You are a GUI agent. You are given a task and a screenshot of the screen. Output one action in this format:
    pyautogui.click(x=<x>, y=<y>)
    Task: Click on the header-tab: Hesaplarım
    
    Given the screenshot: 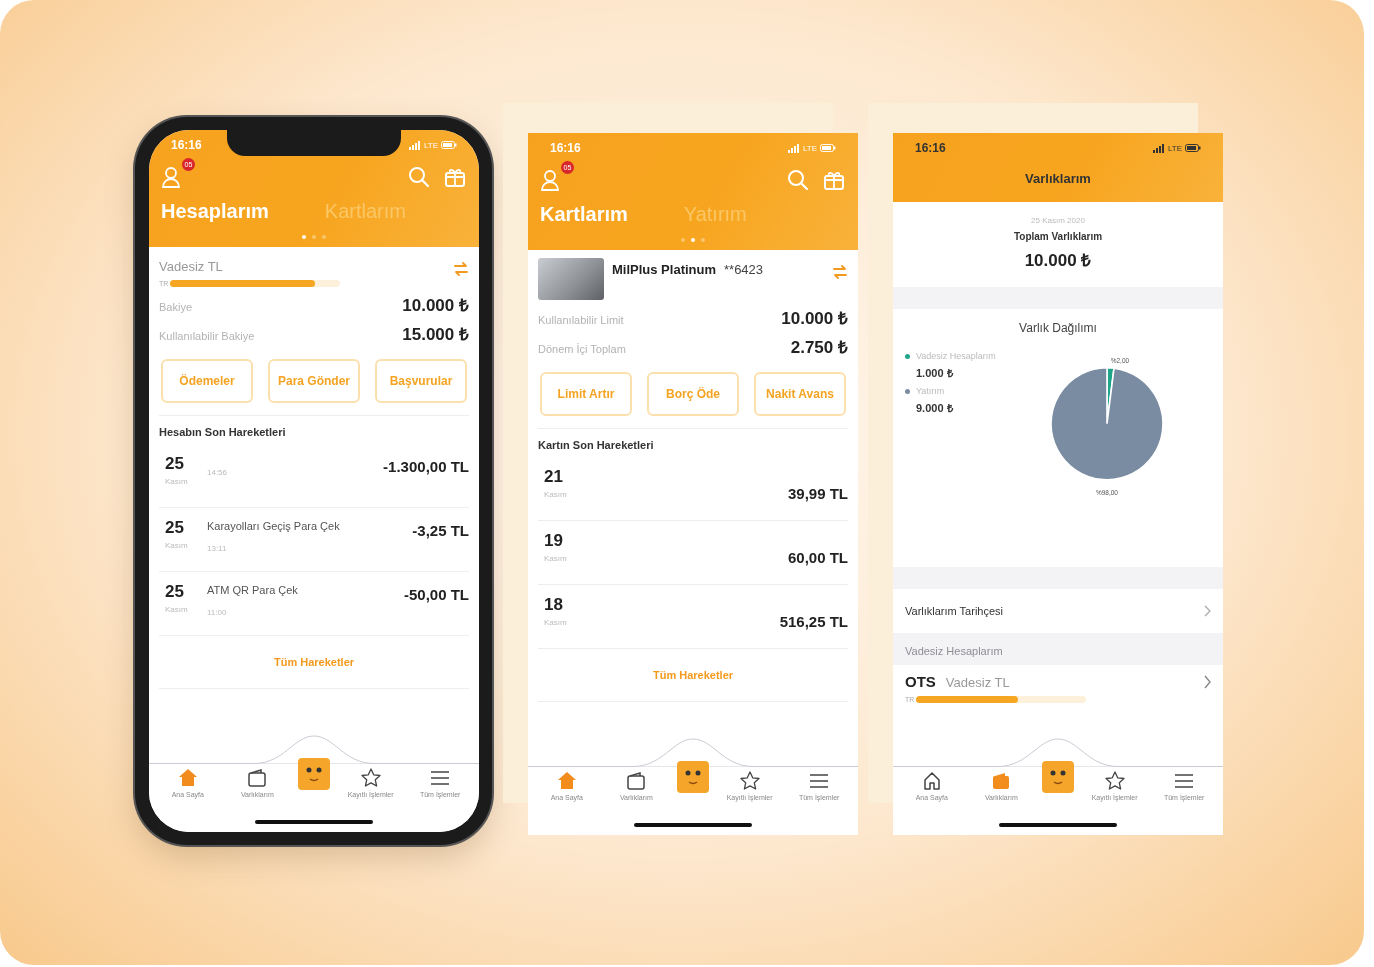 What is the action you would take?
    pyautogui.click(x=215, y=211)
    